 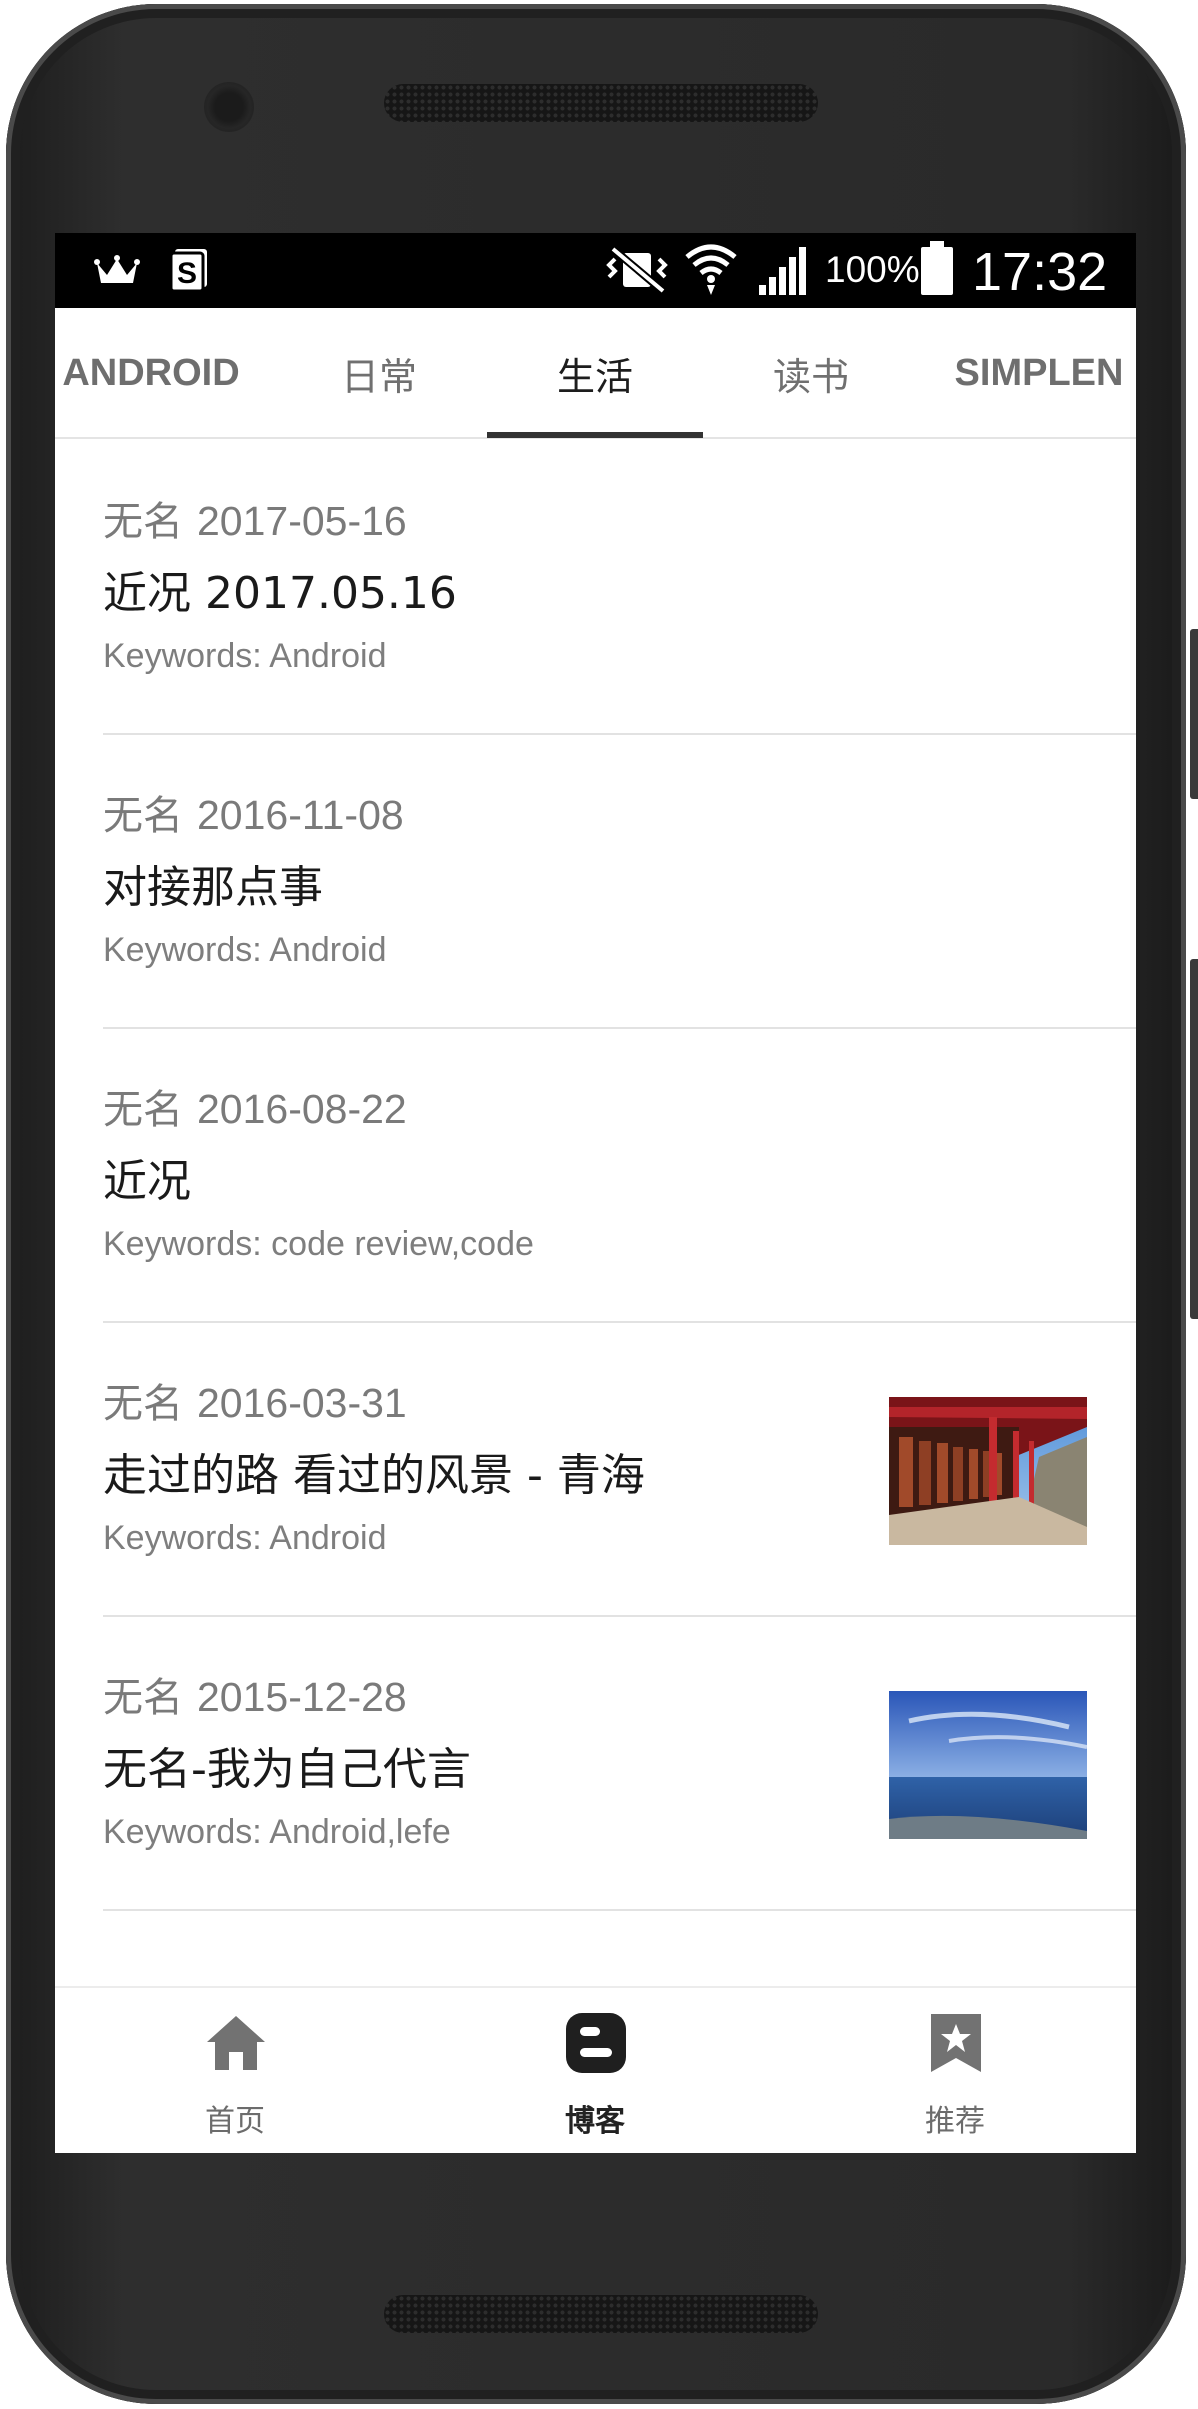 I want to click on vibrate-mute-icon, so click(x=637, y=272).